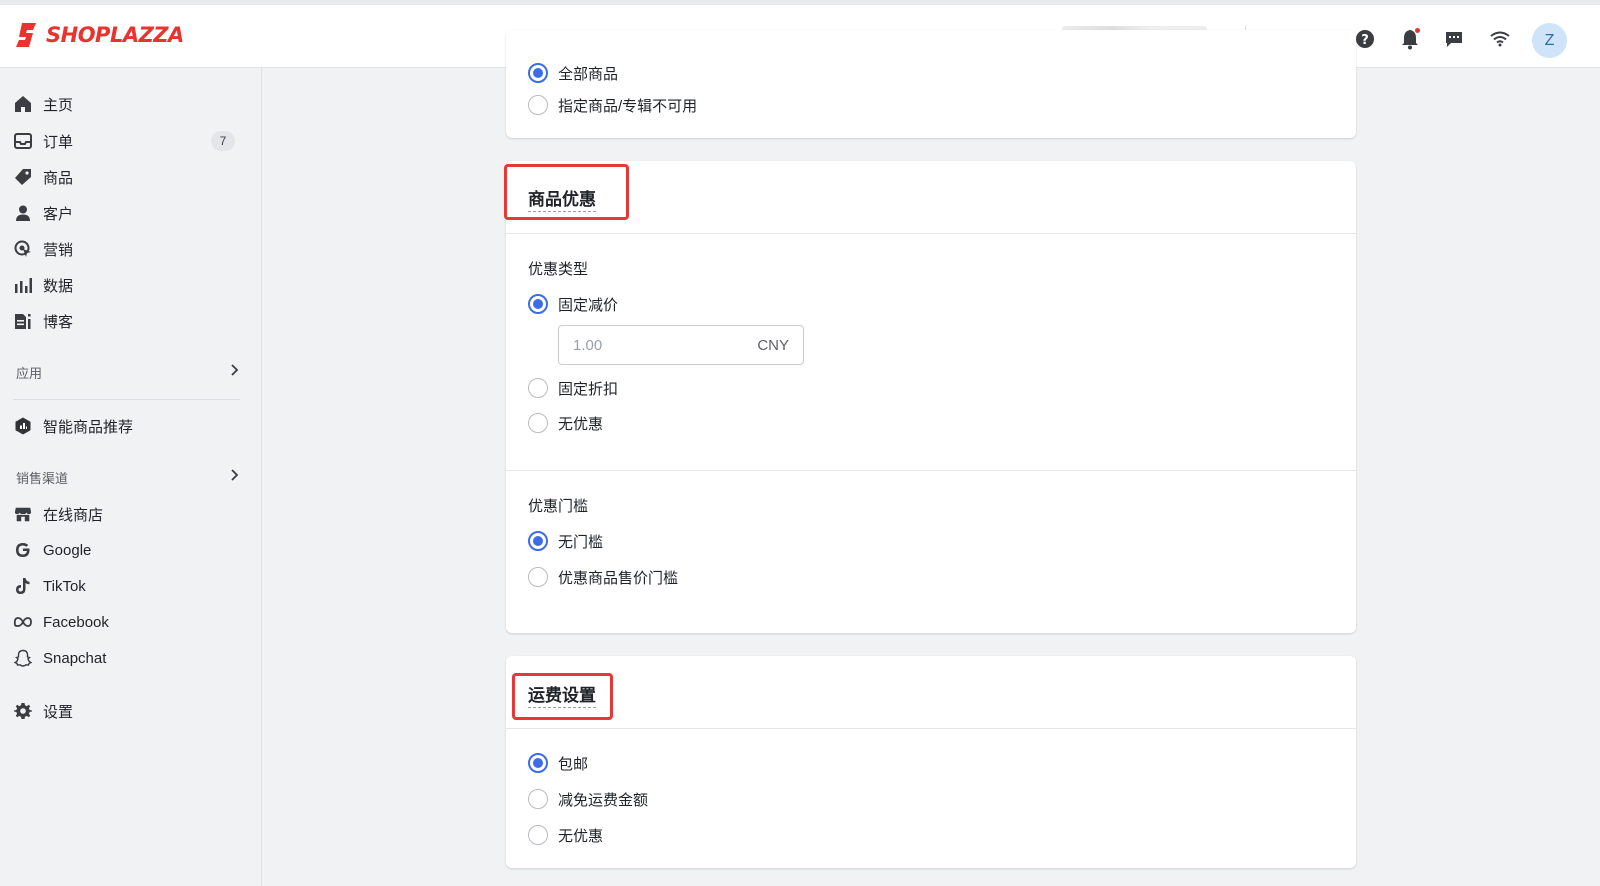 The width and height of the screenshot is (1600, 886). What do you see at coordinates (538, 105) in the screenshot?
I see `radio-excluded-products` at bounding box center [538, 105].